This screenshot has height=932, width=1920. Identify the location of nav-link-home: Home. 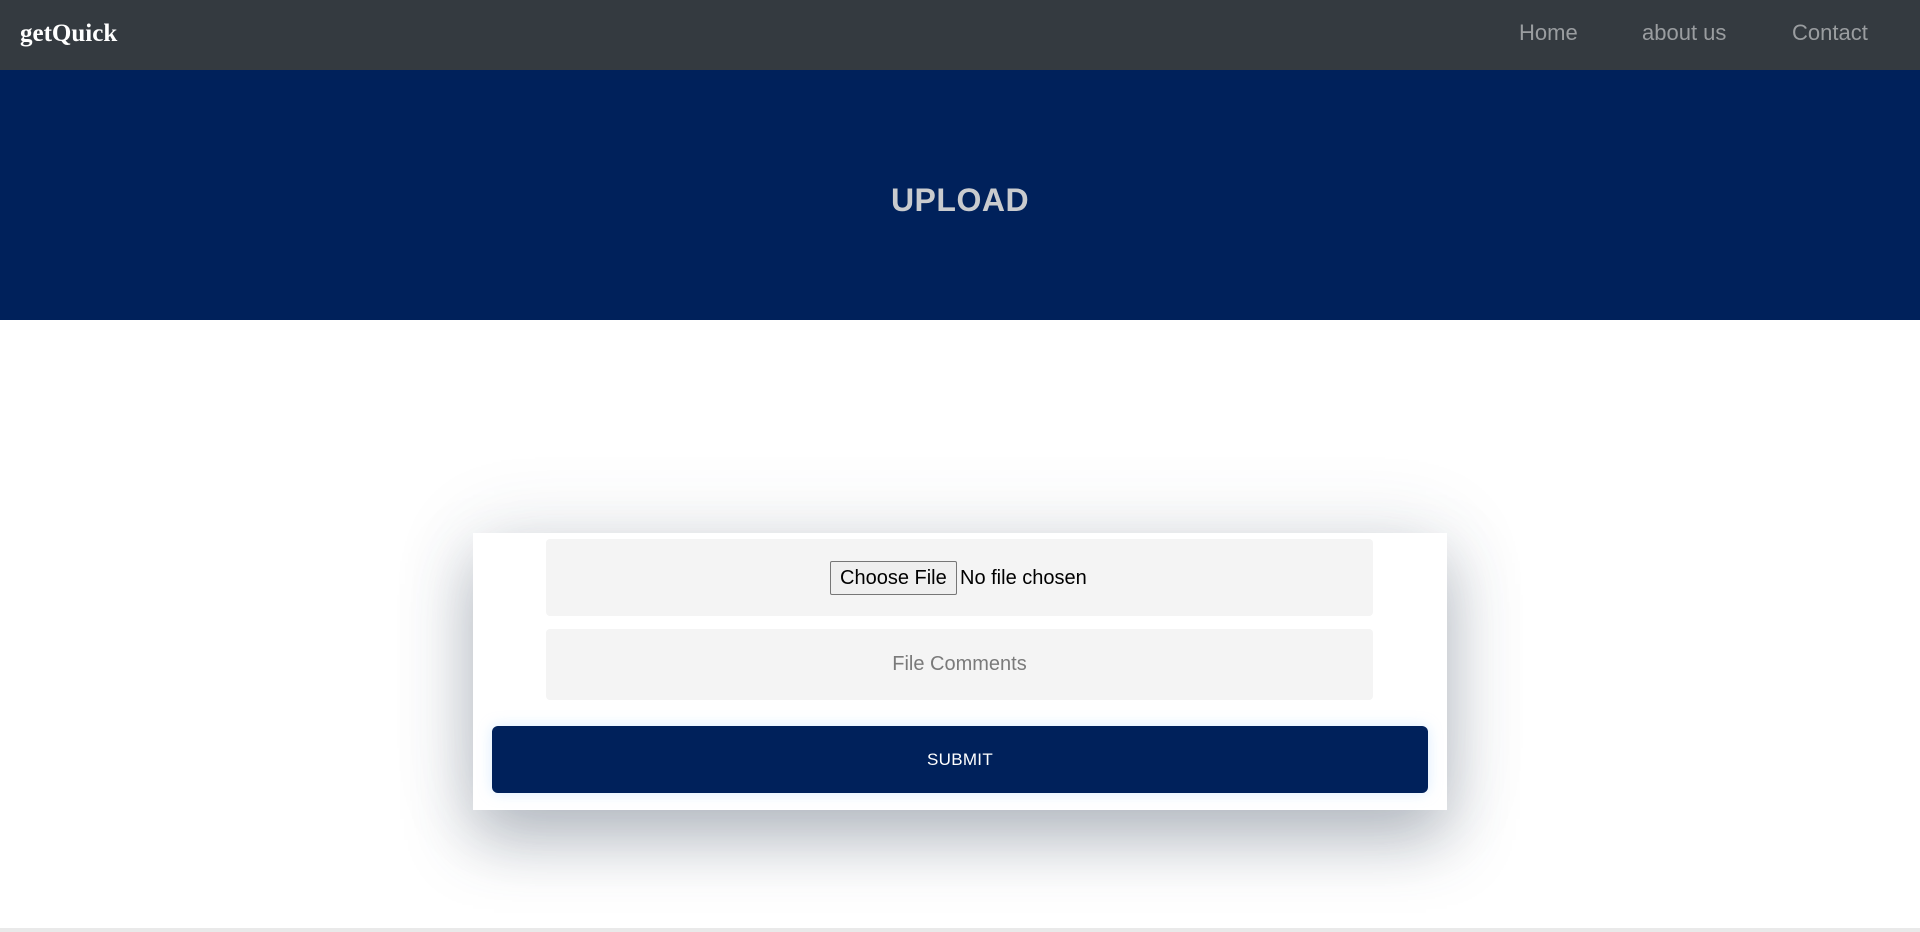
(1548, 33).